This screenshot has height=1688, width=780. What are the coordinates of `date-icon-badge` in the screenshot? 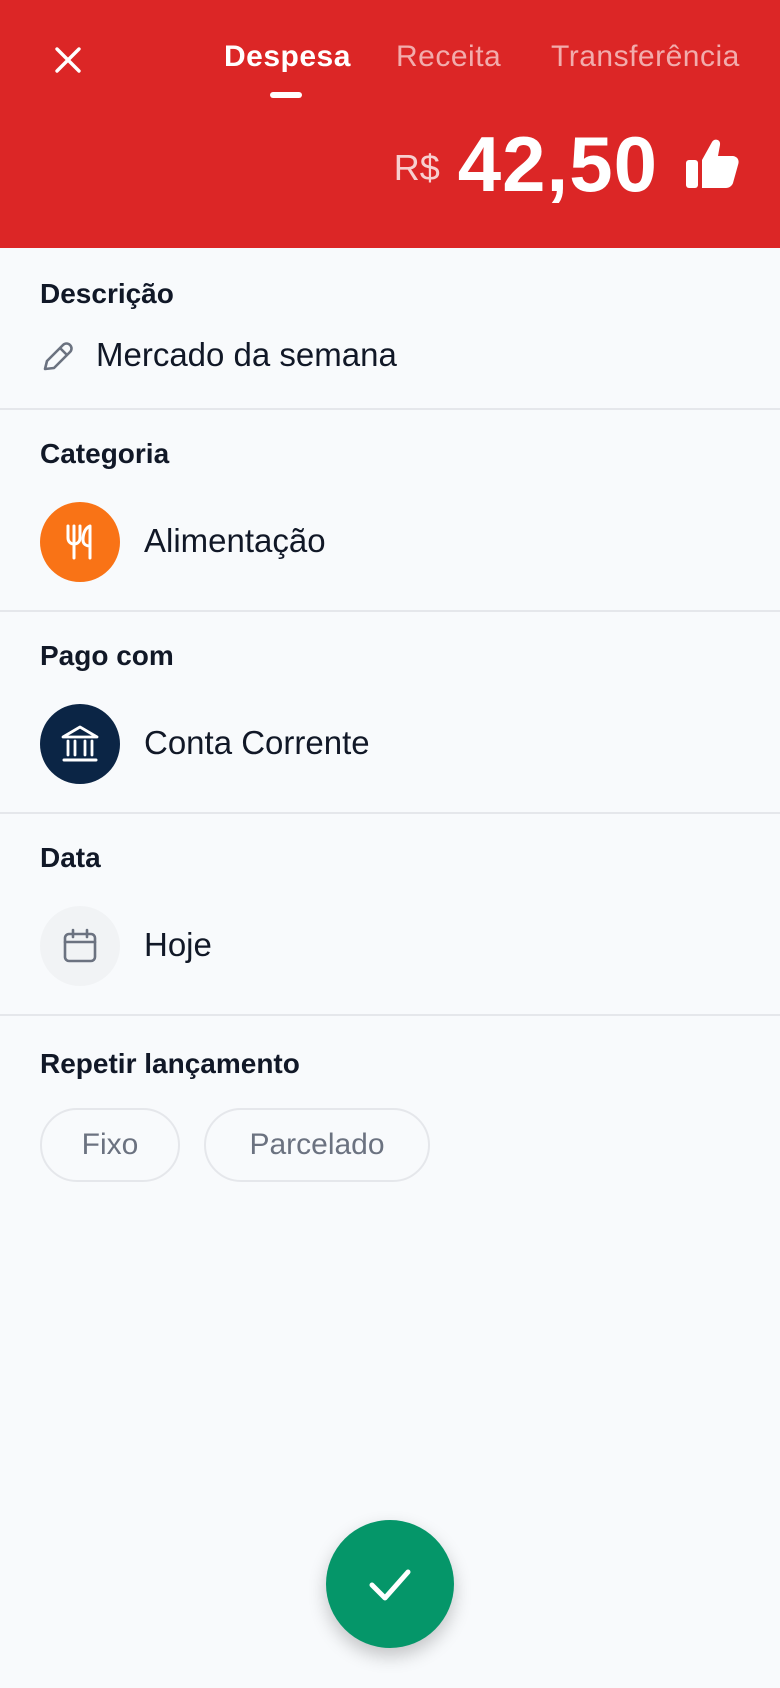 It's located at (80, 946).